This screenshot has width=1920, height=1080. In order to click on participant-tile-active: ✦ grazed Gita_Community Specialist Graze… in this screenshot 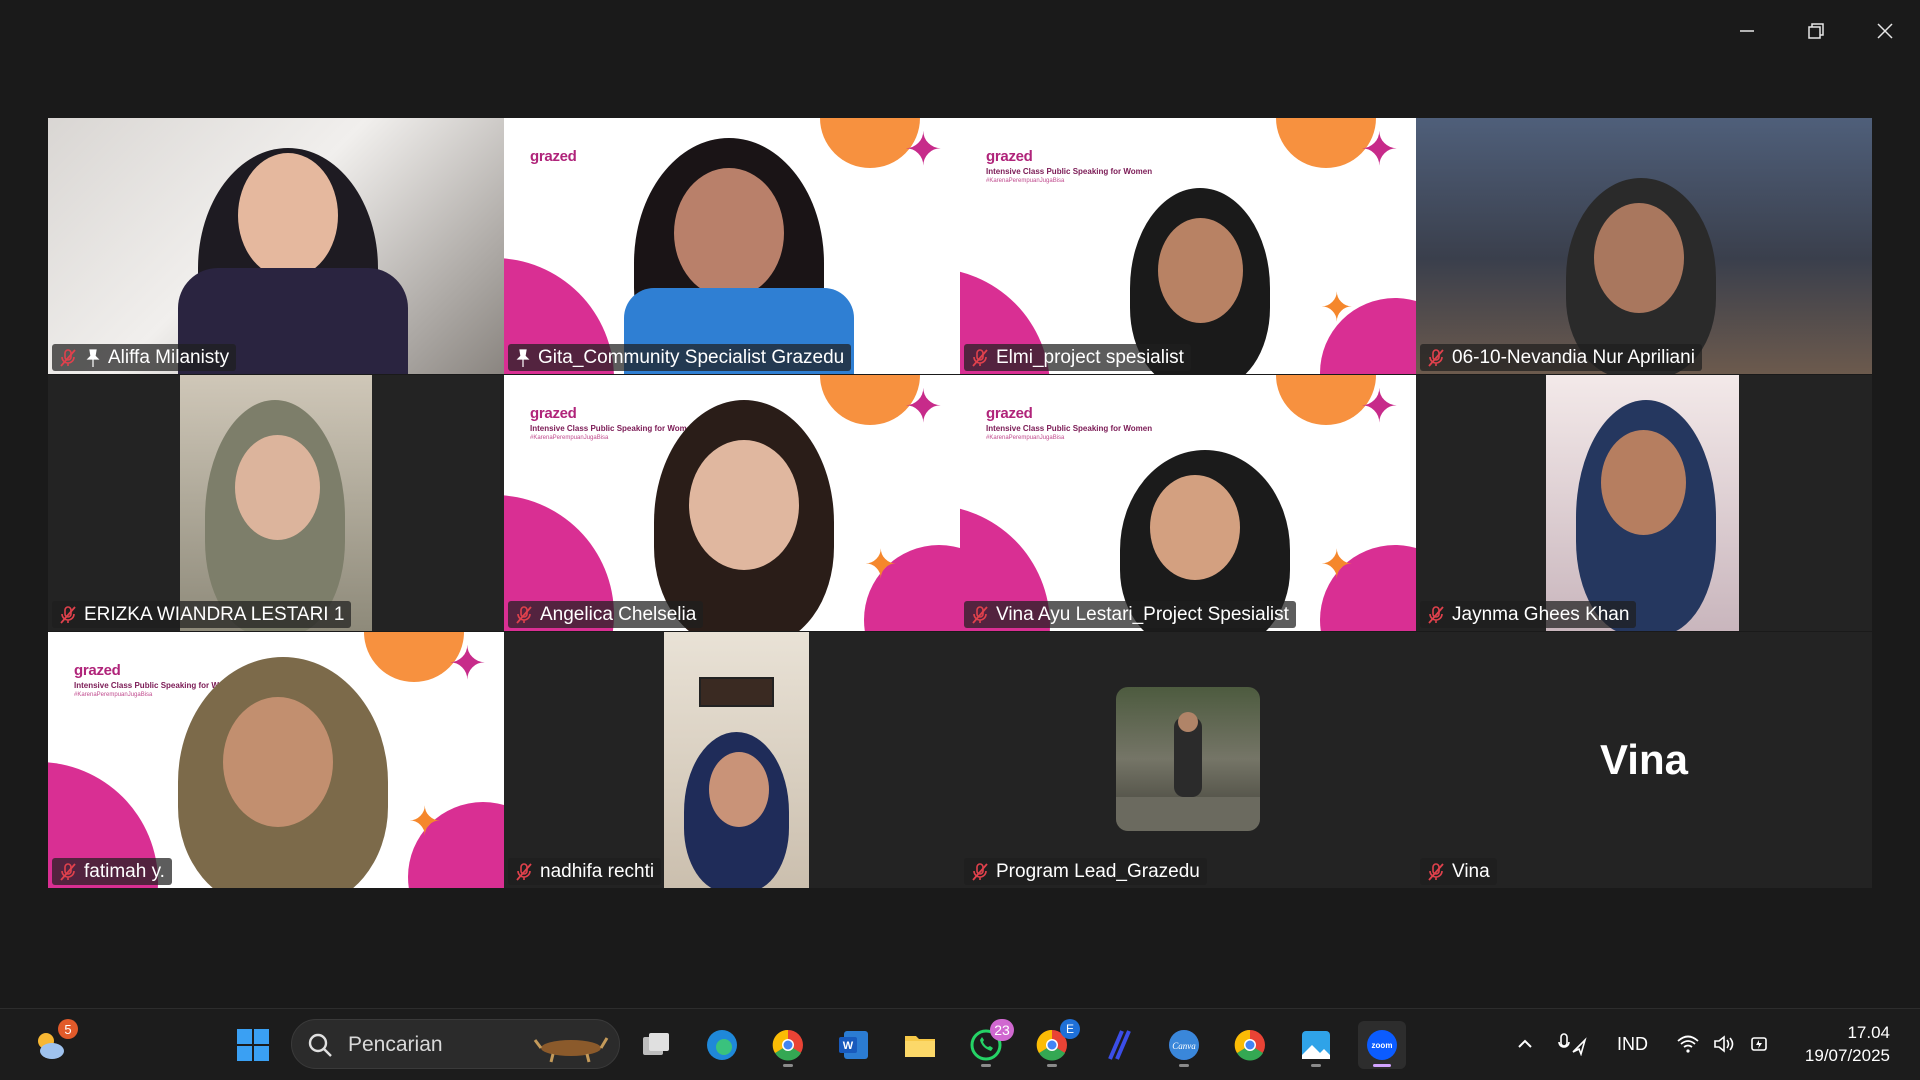, I will do `click(732, 246)`.